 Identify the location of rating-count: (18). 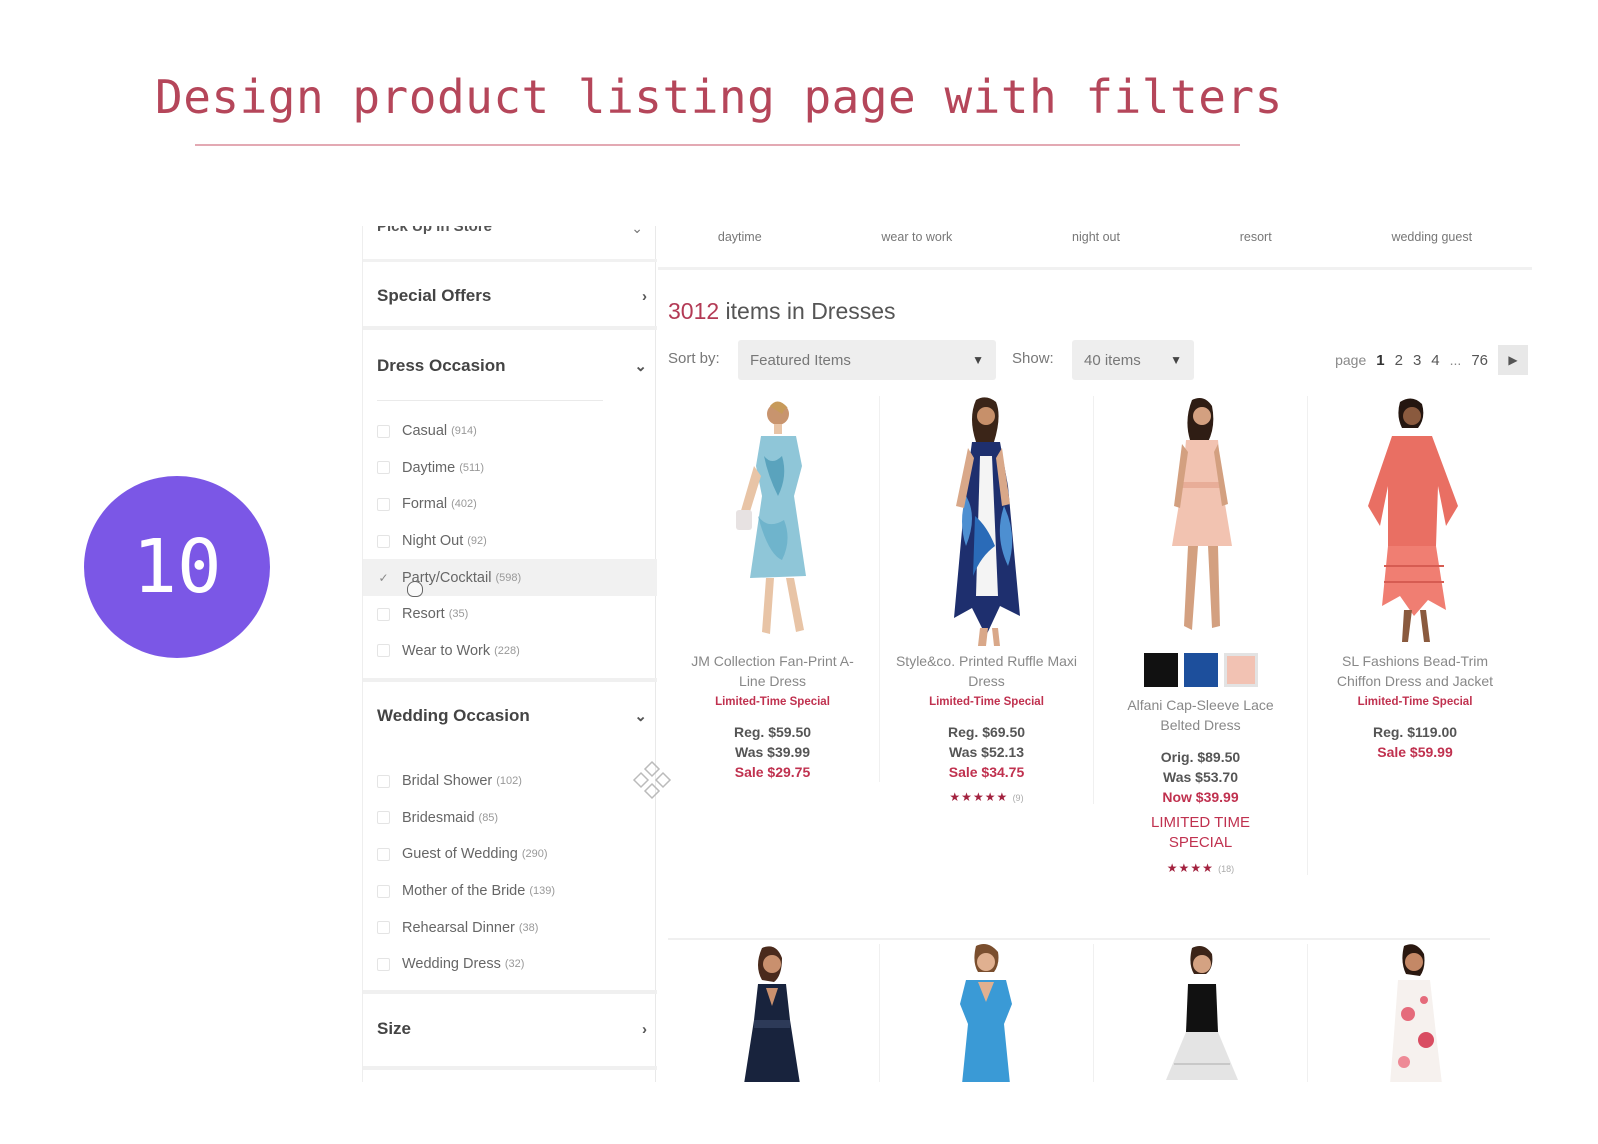
(1226, 869).